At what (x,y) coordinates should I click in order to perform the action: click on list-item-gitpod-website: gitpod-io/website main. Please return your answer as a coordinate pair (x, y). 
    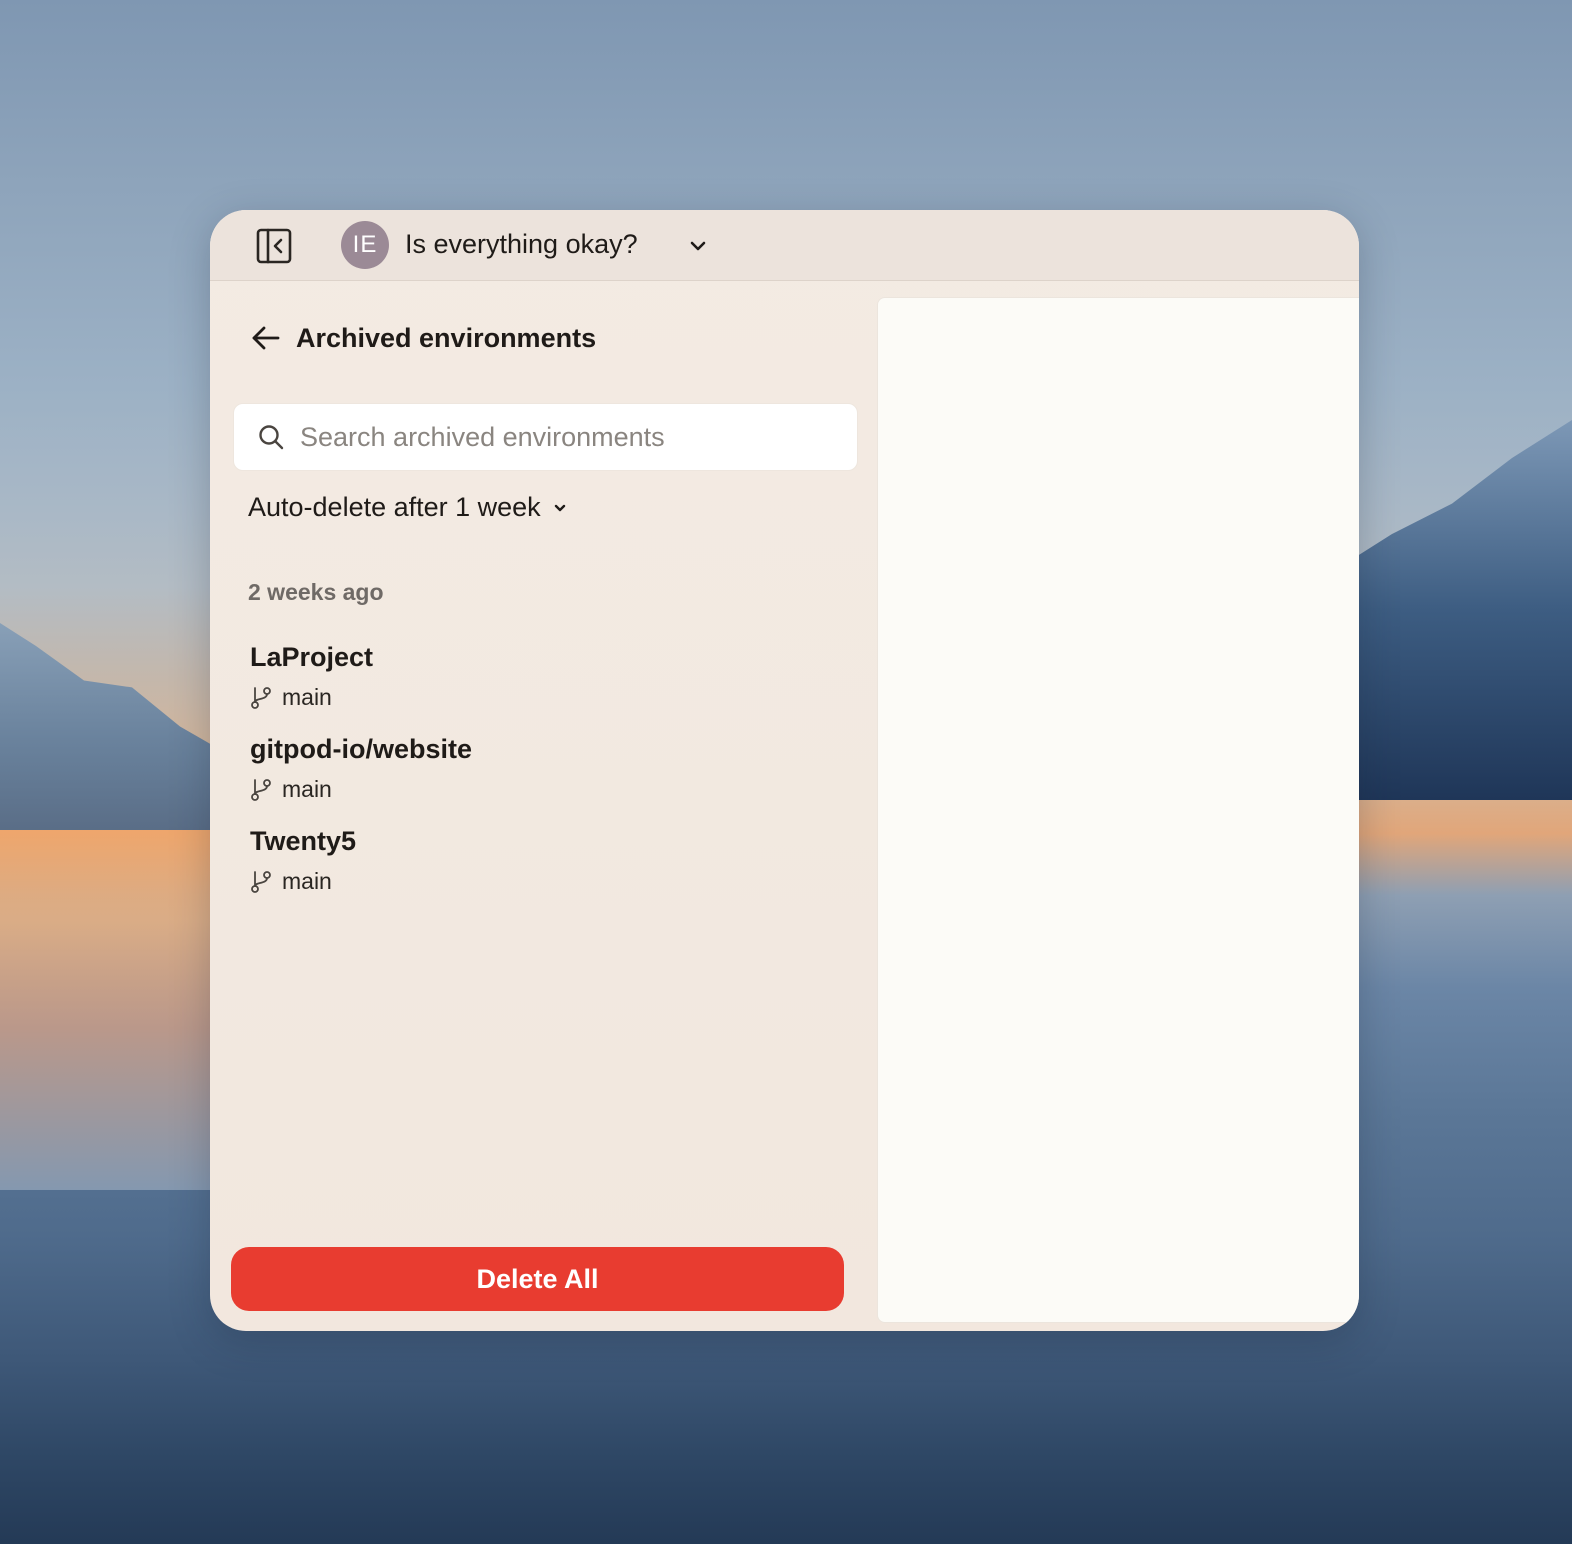
    Looking at the image, I should click on (530, 774).